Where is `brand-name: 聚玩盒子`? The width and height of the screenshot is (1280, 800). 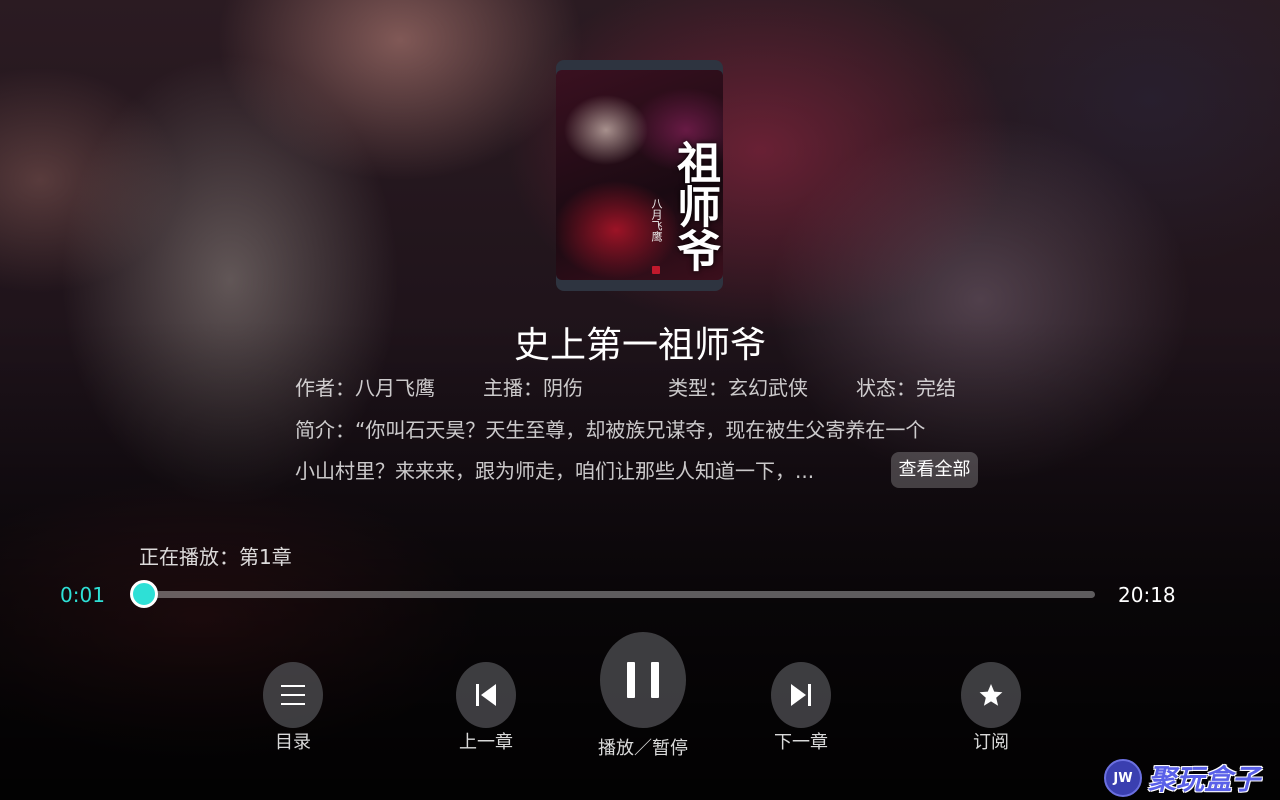
brand-name: 聚玩盒子 is located at coordinates (1204, 779).